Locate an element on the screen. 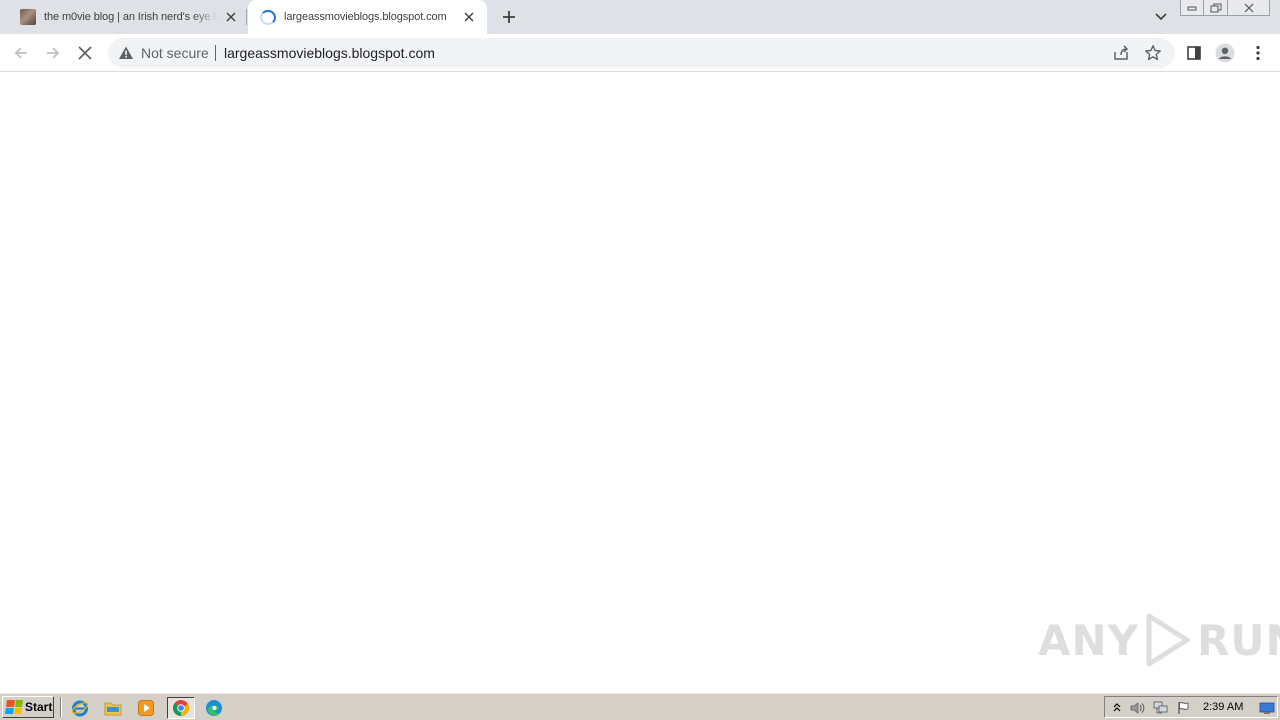  tab-title: largeassmovieblogs.blogspot.com is located at coordinates (365, 17).